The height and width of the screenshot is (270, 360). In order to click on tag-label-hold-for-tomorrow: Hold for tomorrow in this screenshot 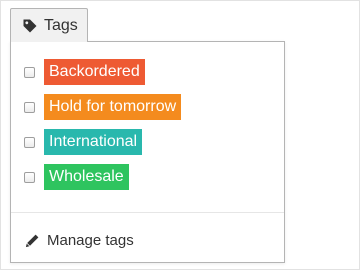, I will do `click(113, 107)`.